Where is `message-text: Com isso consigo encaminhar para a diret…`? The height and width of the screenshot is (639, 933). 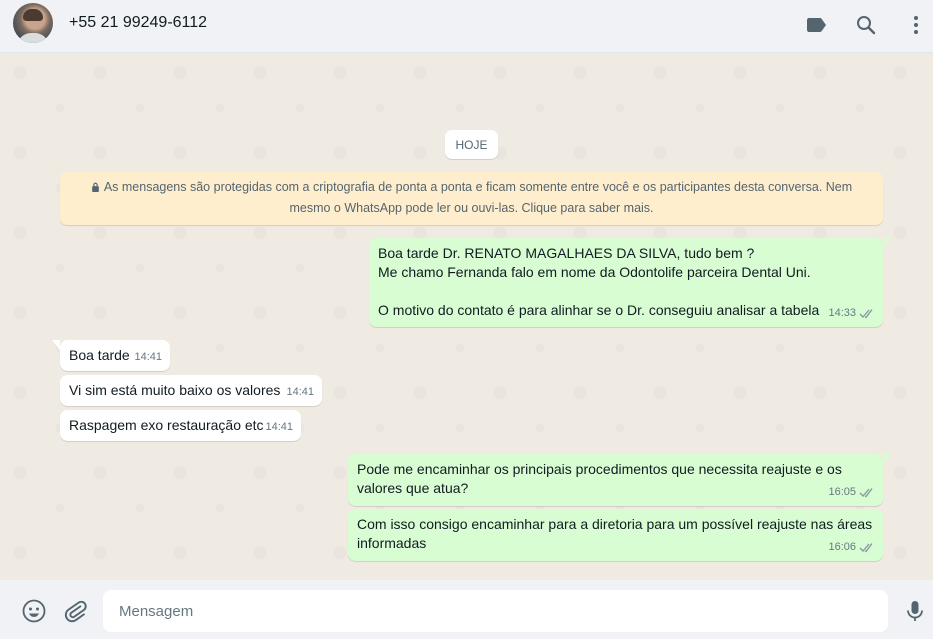 message-text: Com isso consigo encaminhar para a diret… is located at coordinates (617, 533).